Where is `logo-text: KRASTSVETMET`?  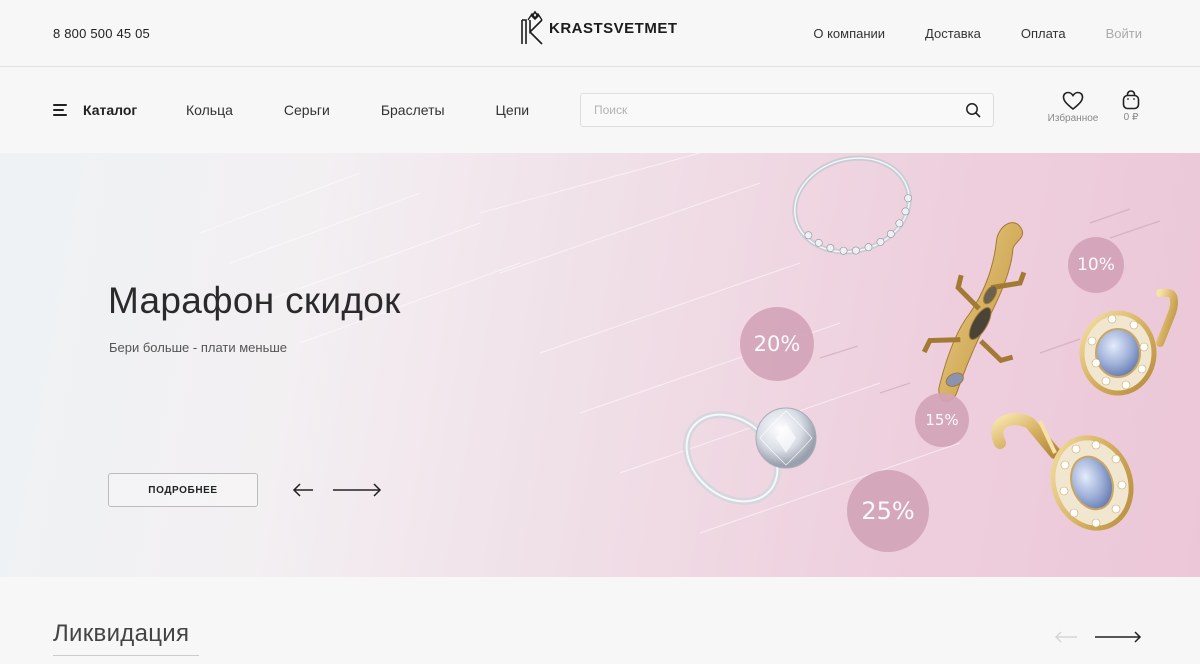 logo-text: KRASTSVETMET is located at coordinates (613, 28).